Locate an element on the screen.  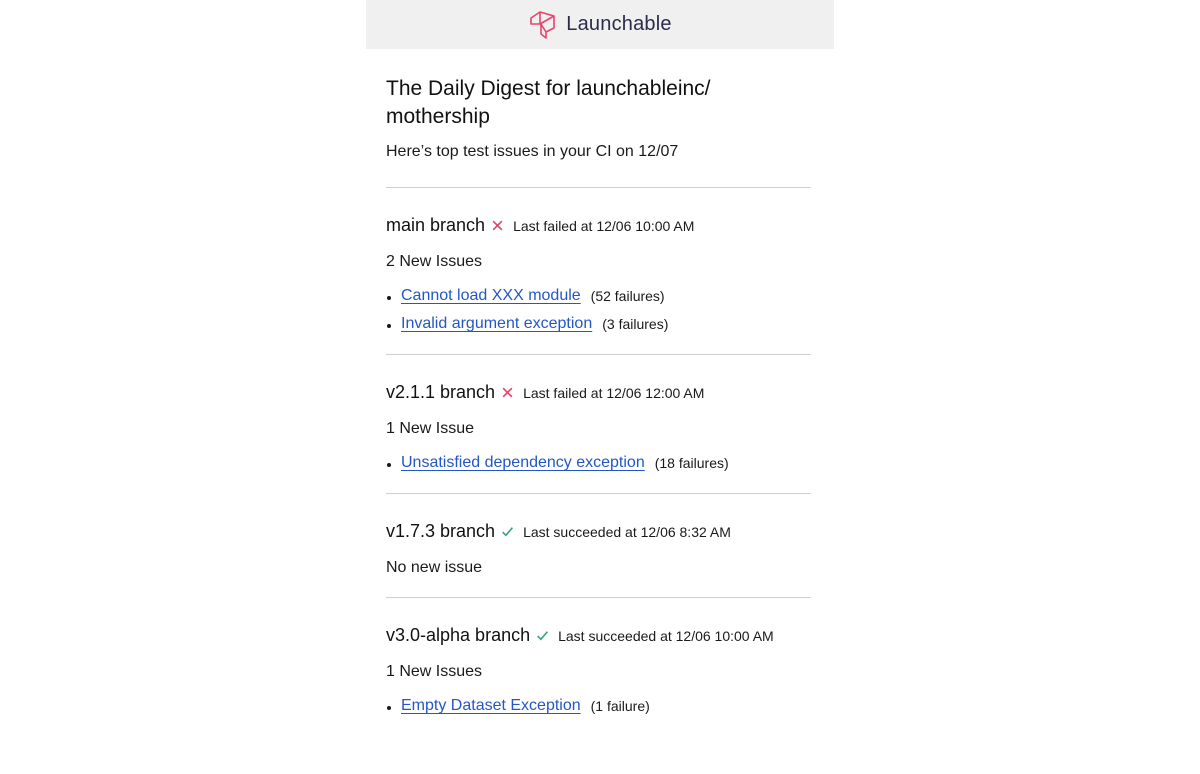
failure-count: (1 failure) is located at coordinates (620, 706).